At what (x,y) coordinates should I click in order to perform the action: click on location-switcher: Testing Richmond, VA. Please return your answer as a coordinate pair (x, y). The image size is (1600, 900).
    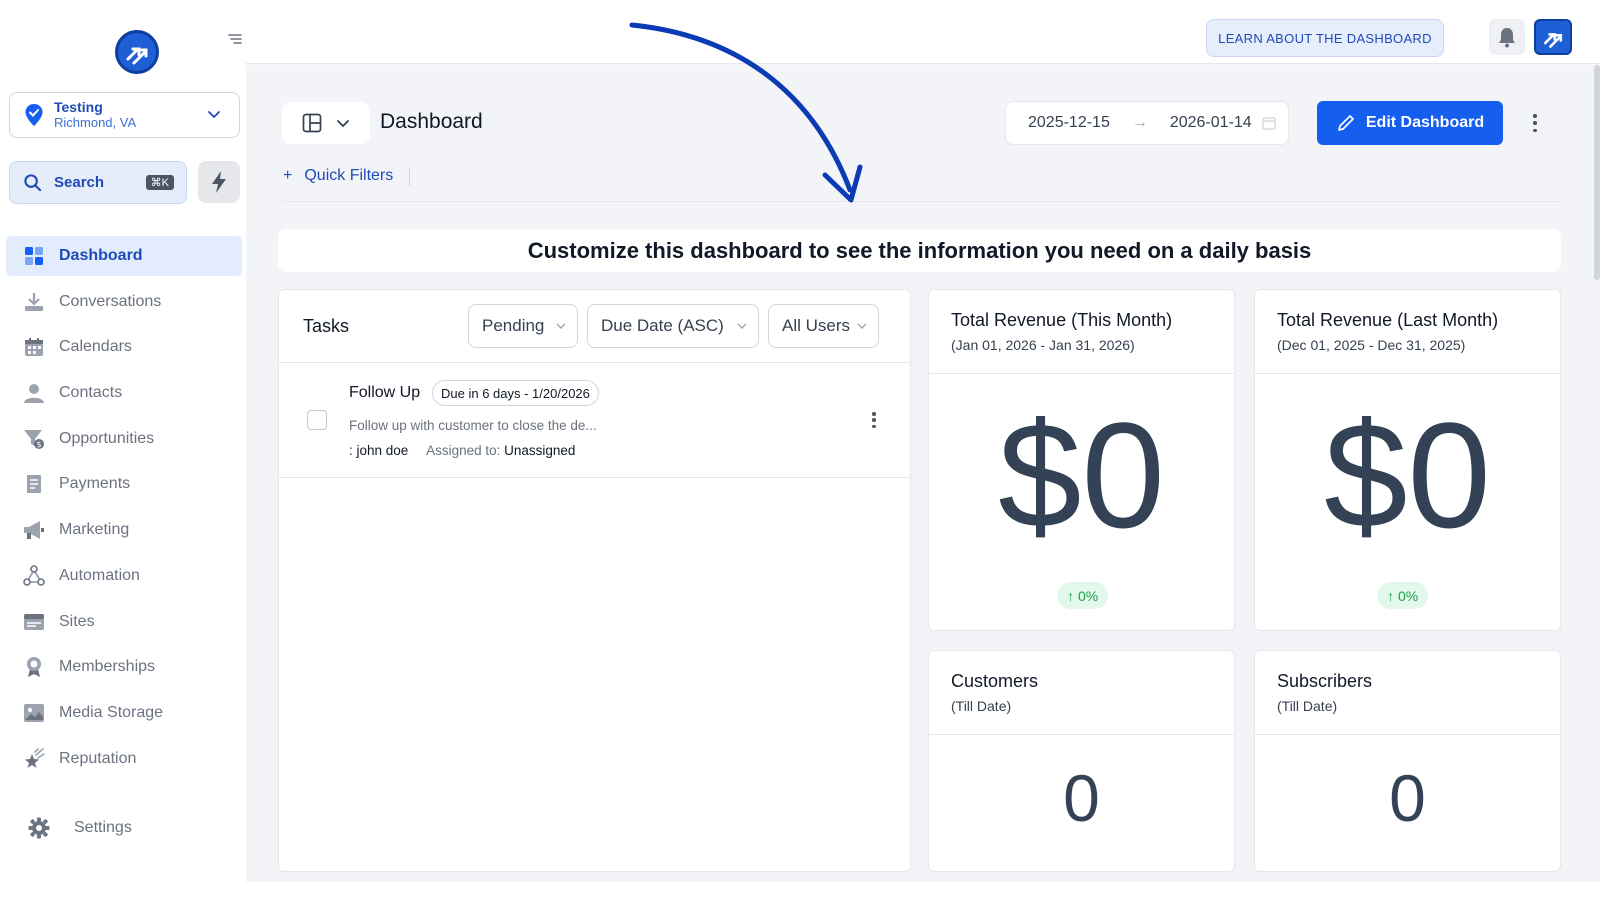
    Looking at the image, I should click on (124, 115).